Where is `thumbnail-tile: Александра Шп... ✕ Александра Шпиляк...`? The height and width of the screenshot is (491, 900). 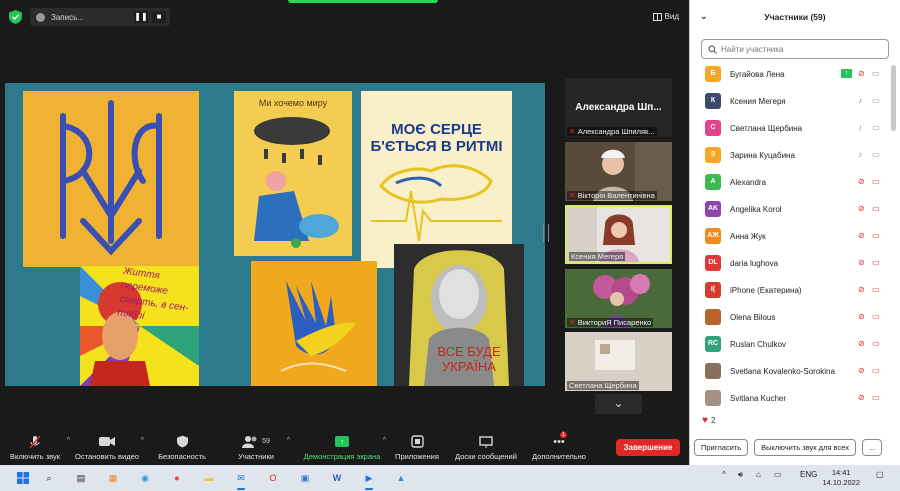 thumbnail-tile: Александра Шп... ✕ Александра Шпиляк... is located at coordinates (618, 107).